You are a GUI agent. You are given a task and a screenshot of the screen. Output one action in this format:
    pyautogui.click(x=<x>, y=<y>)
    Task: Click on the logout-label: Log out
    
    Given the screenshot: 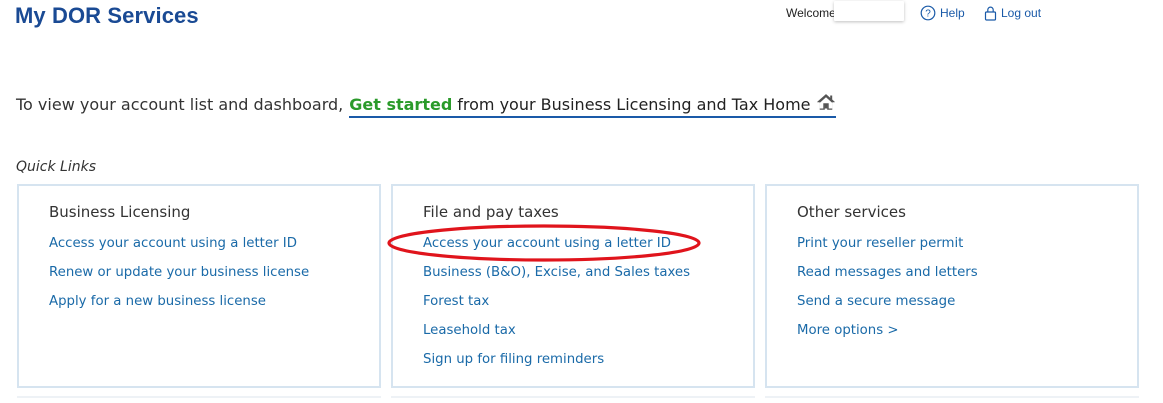 What is the action you would take?
    pyautogui.click(x=1021, y=13)
    